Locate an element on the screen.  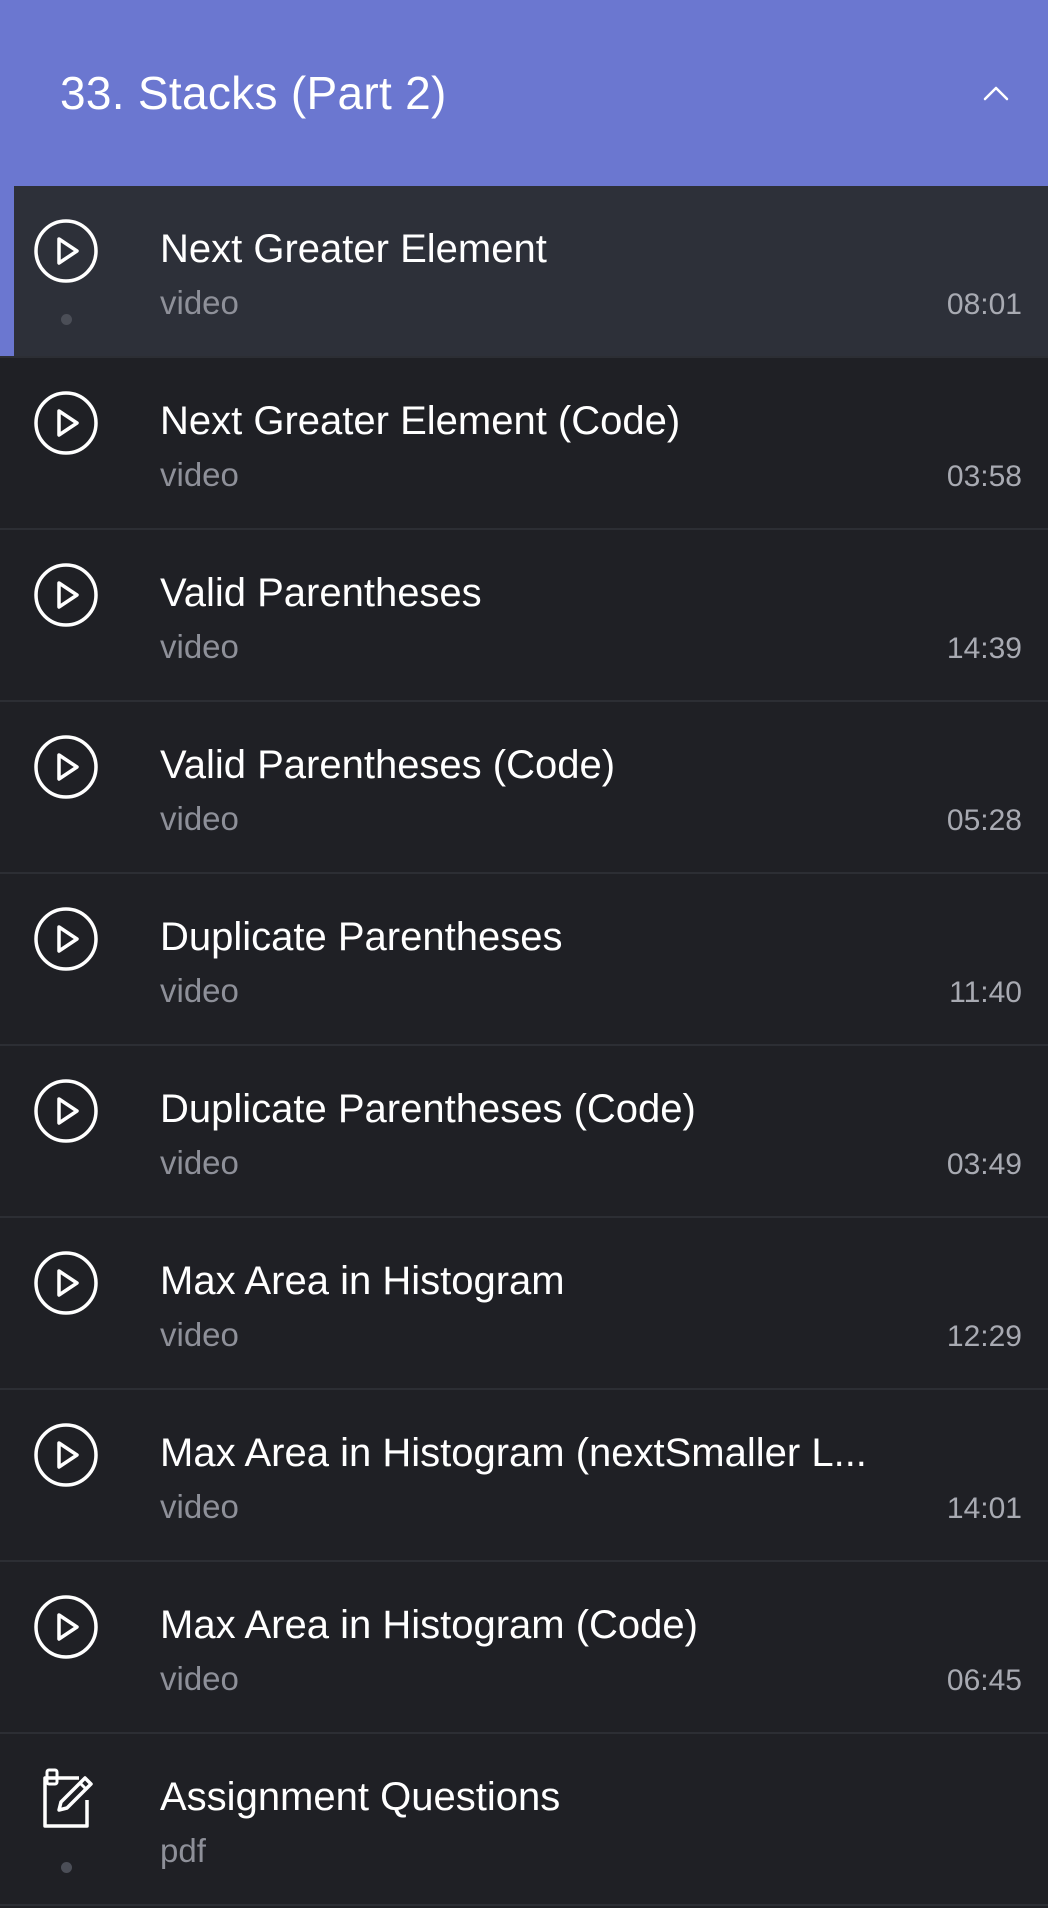
lesson-duration: 05:28 is located at coordinates (984, 820).